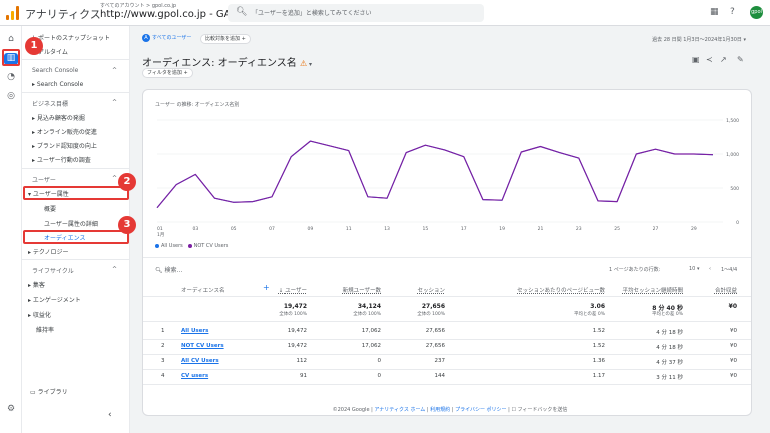  Describe the element at coordinates (431, 314) in the screenshot. I see `total-sessions-sub: 全体の 100%` at that location.